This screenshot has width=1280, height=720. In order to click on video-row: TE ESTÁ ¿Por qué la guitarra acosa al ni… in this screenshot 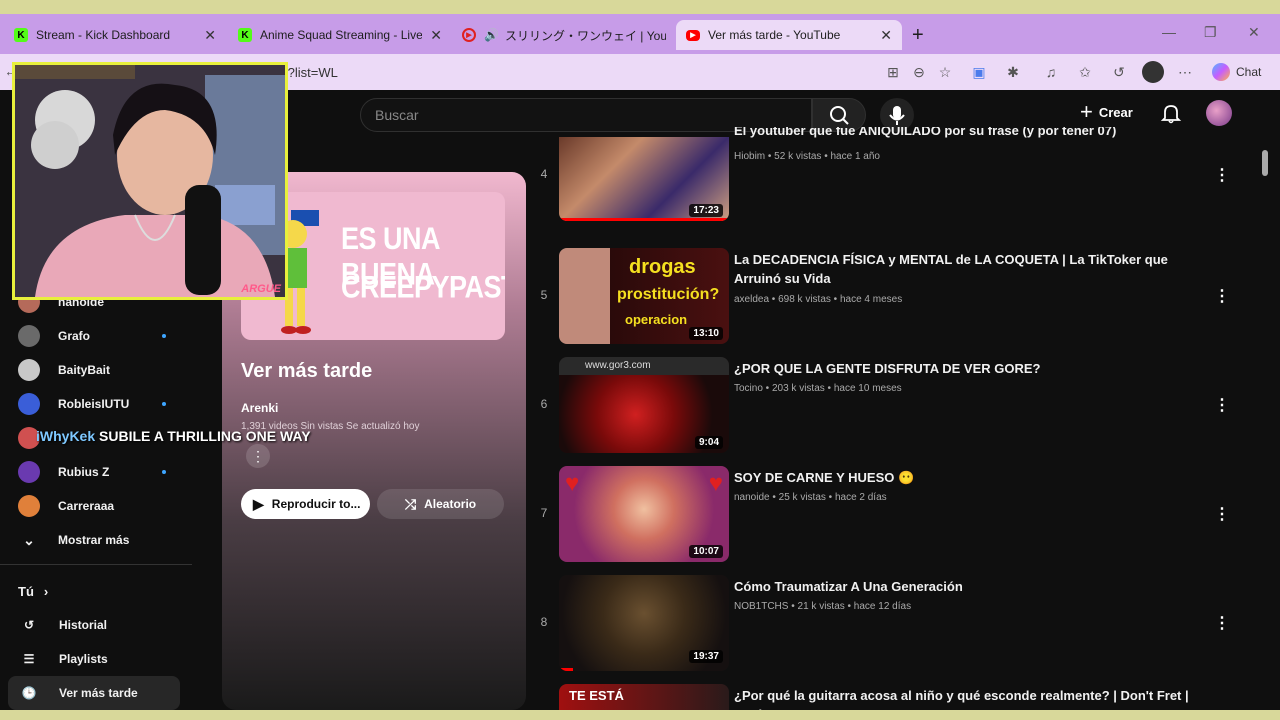, I will do `click(885, 697)`.